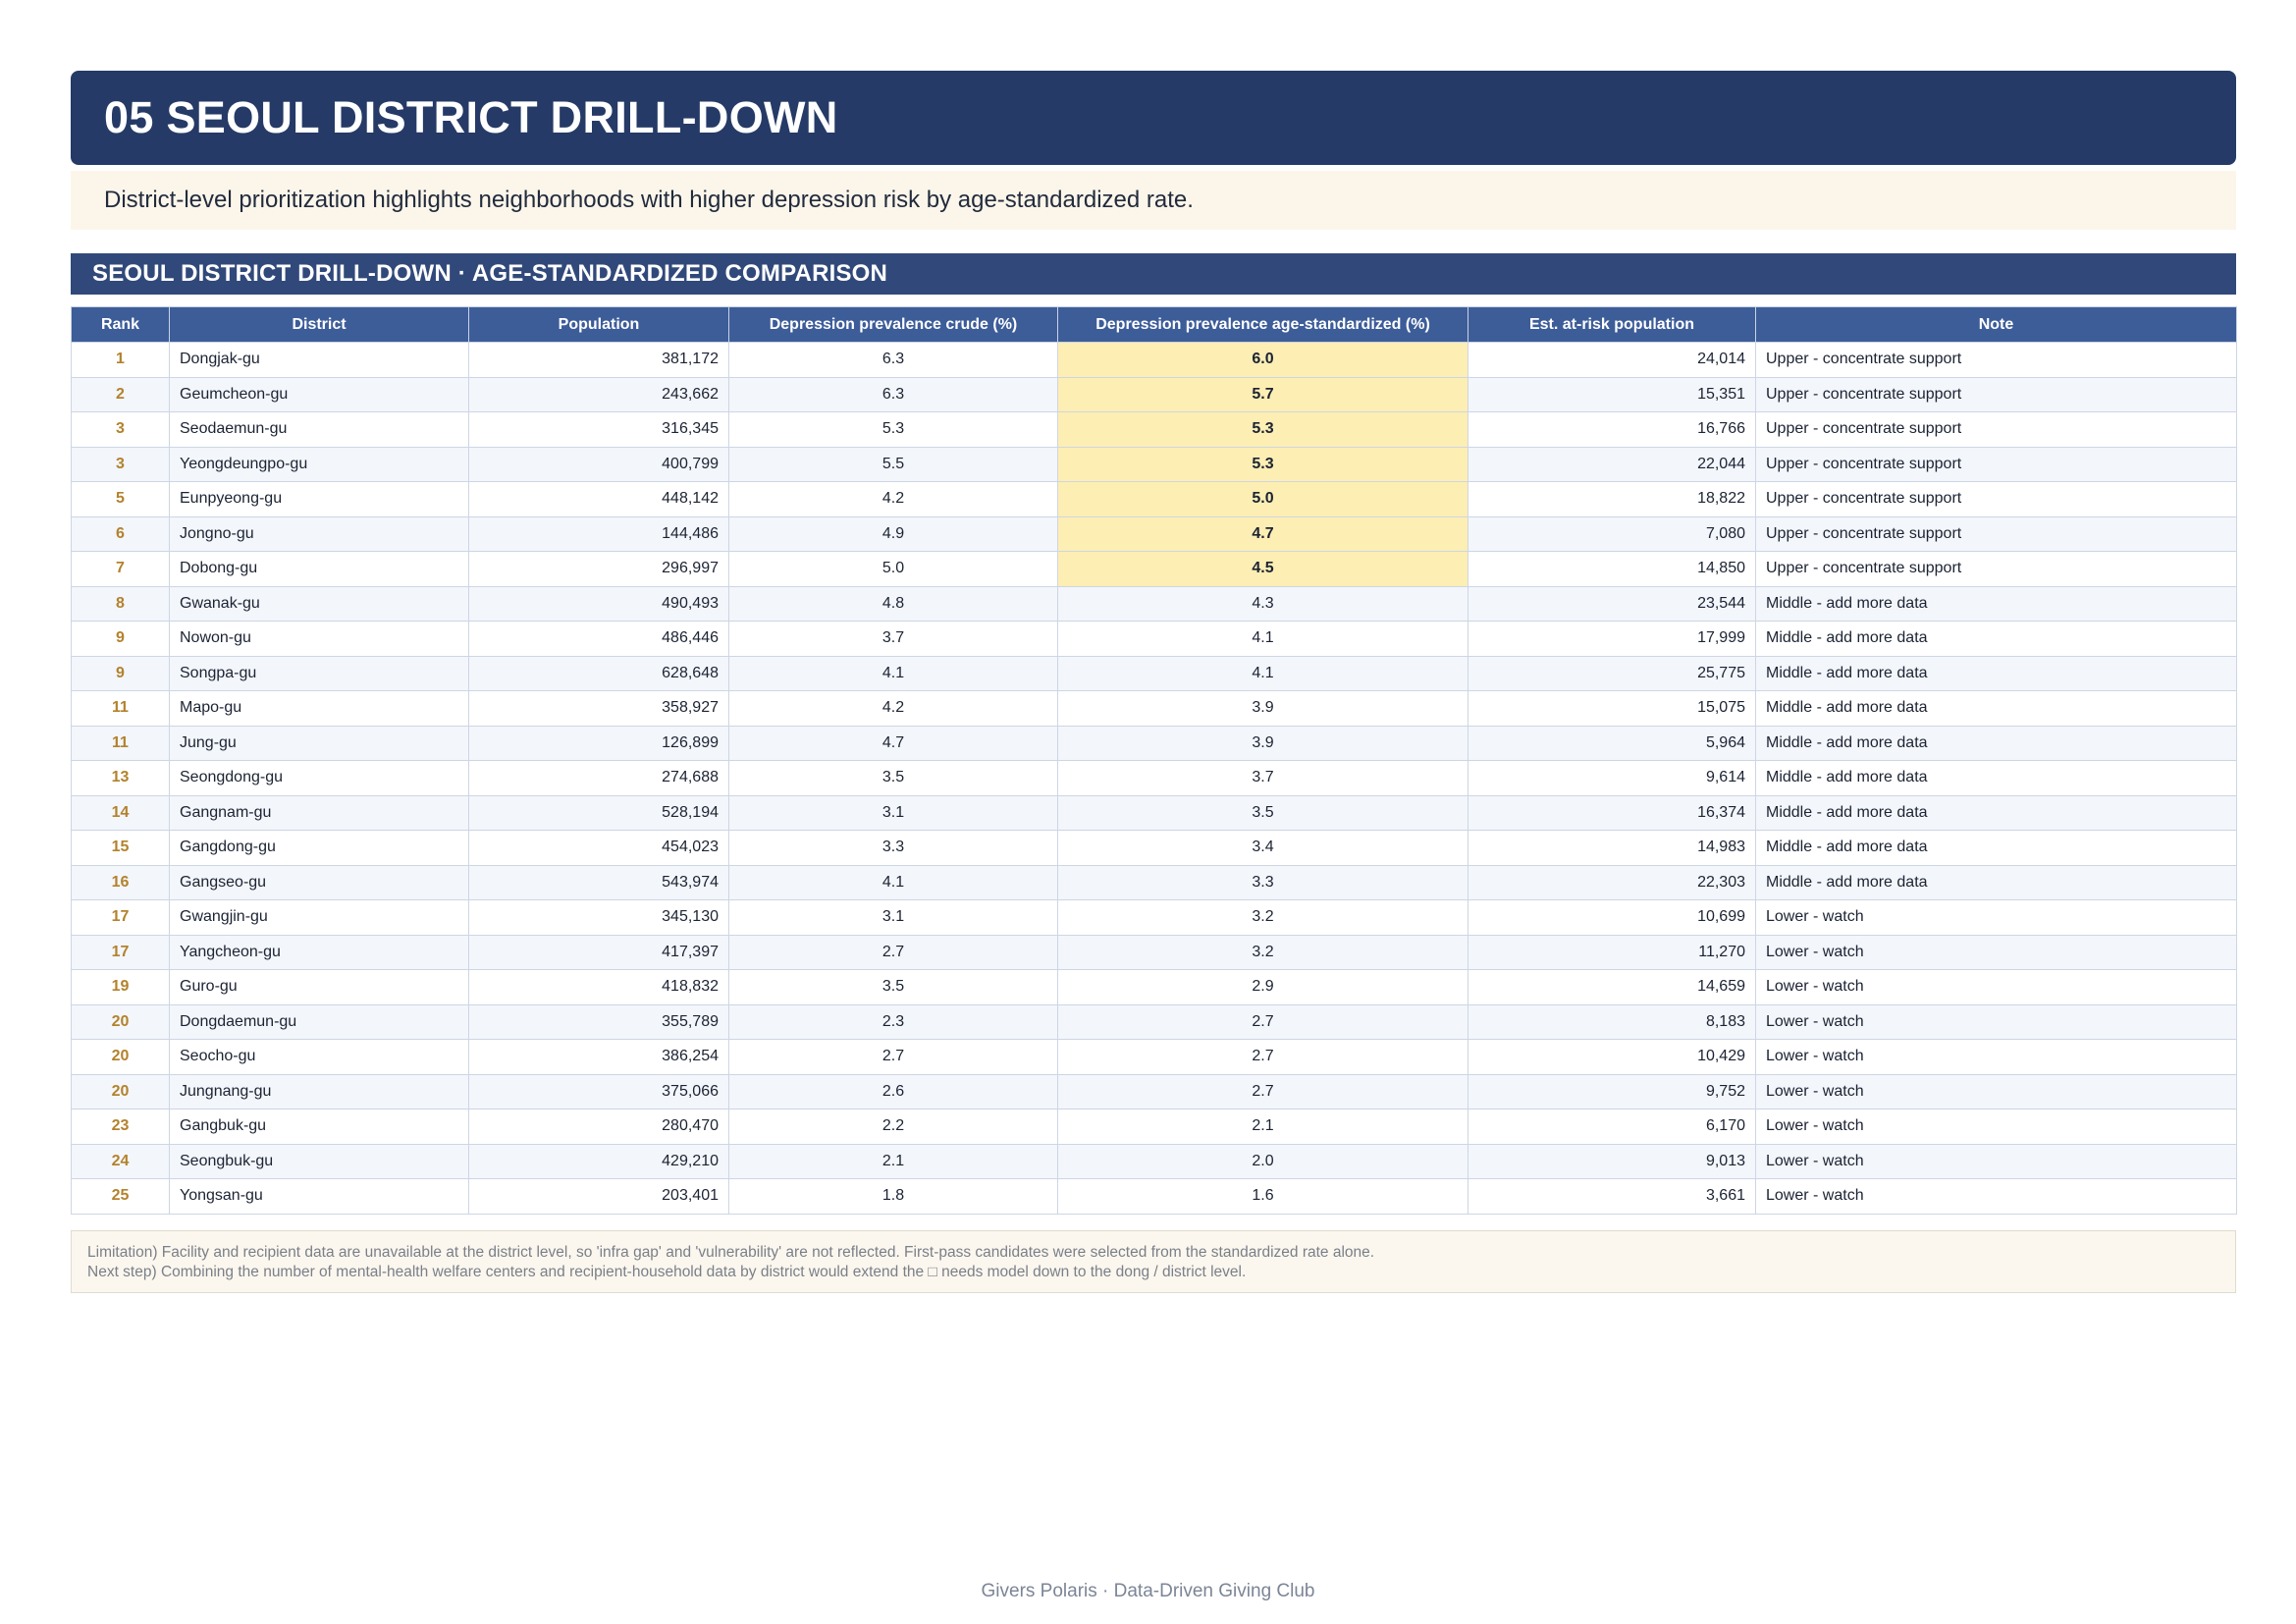  Describe the element at coordinates (1262, 1091) in the screenshot. I see `cell-age-standardized-rate: 2.7` at that location.